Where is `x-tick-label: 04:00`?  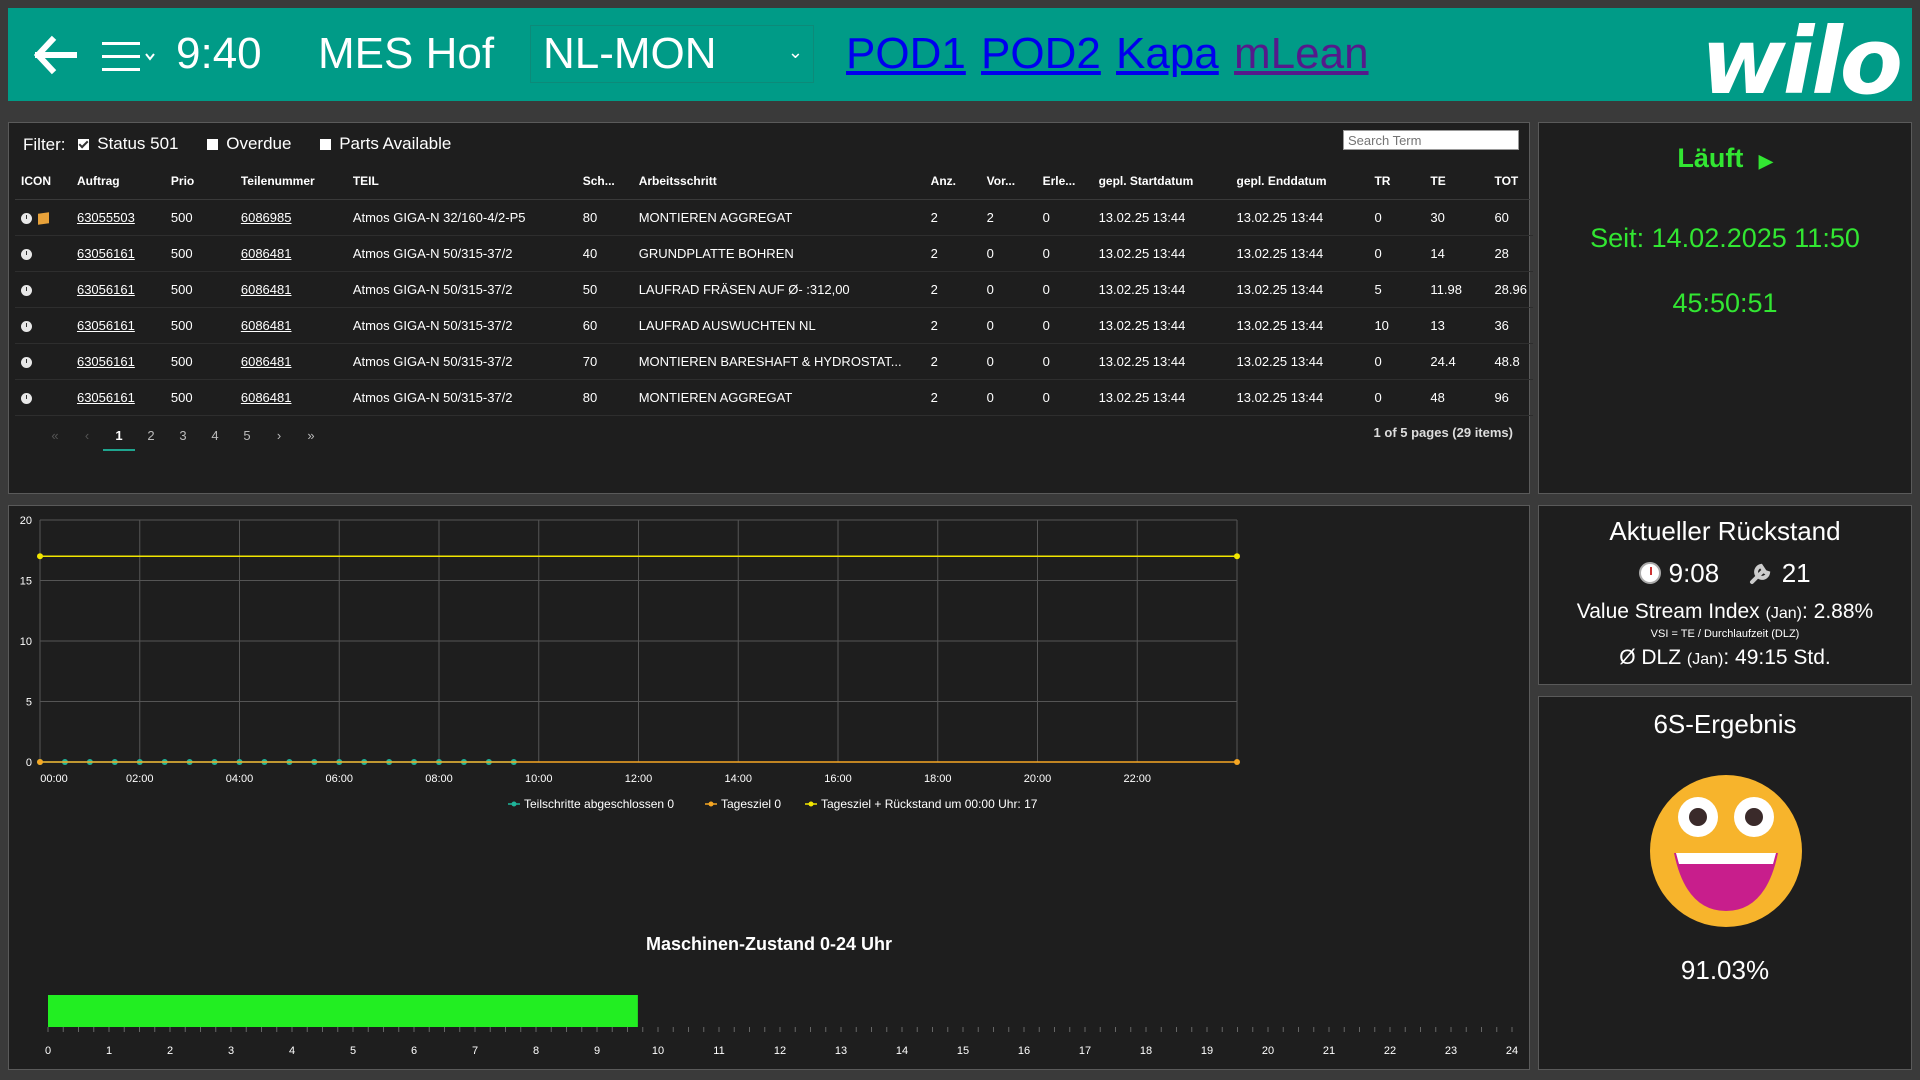 x-tick-label: 04:00 is located at coordinates (240, 779).